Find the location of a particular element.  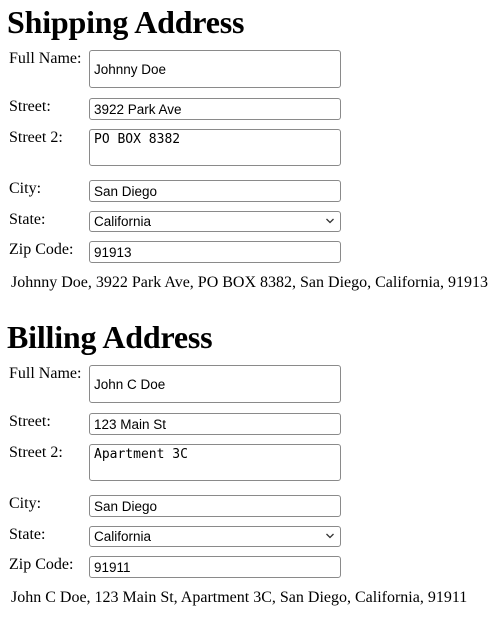

shipping-street-input is located at coordinates (215, 109).